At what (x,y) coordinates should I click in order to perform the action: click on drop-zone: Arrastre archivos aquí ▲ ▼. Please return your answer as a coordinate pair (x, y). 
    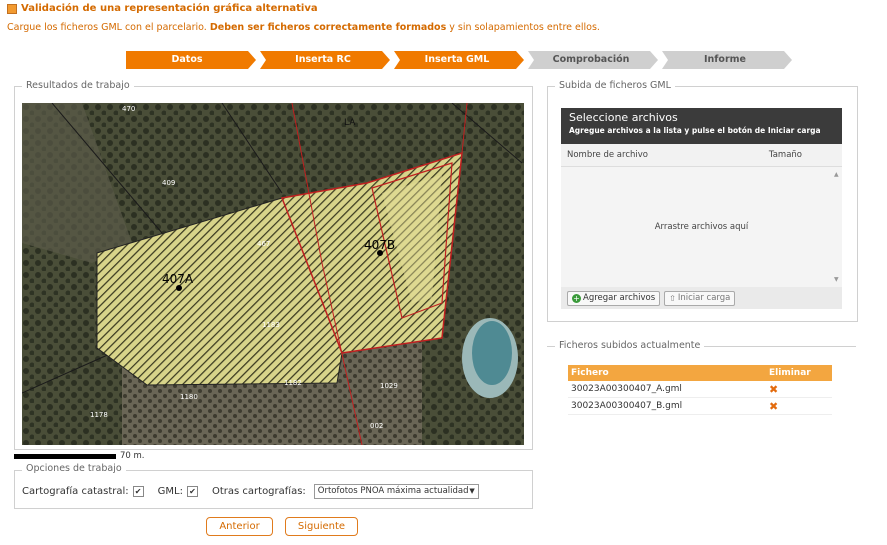
    Looking at the image, I should click on (701, 227).